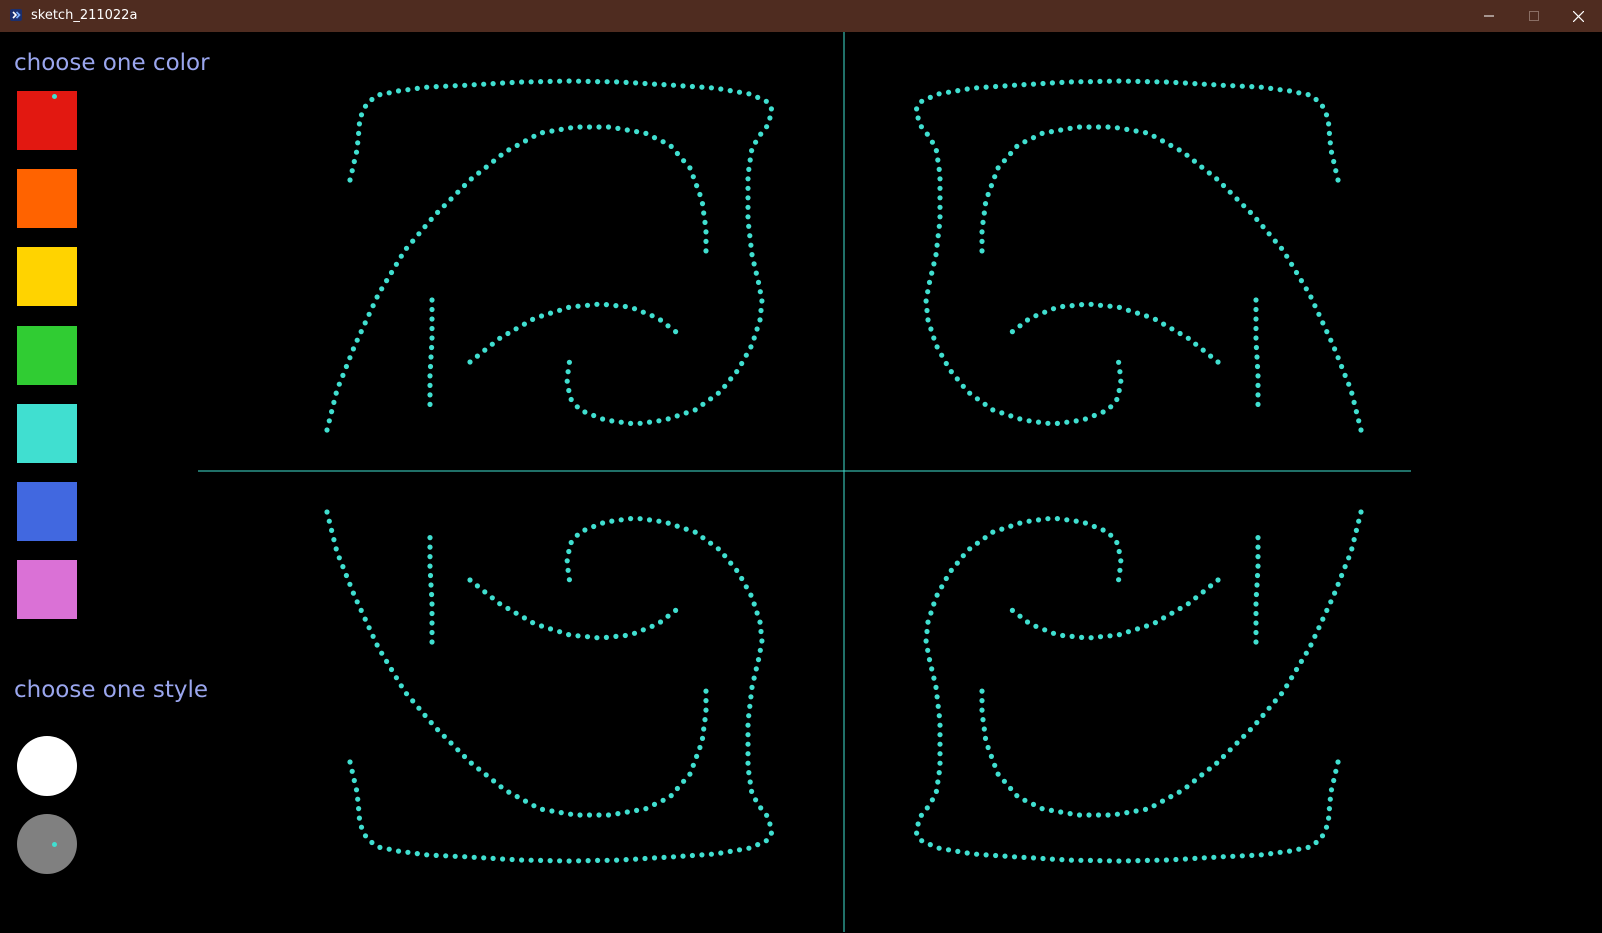  I want to click on close-button, so click(1578, 16).